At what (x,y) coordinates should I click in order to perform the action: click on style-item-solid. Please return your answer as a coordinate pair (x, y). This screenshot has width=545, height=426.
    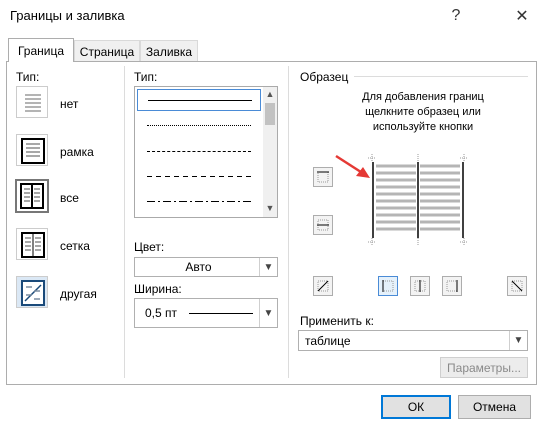
    Looking at the image, I should click on (199, 100).